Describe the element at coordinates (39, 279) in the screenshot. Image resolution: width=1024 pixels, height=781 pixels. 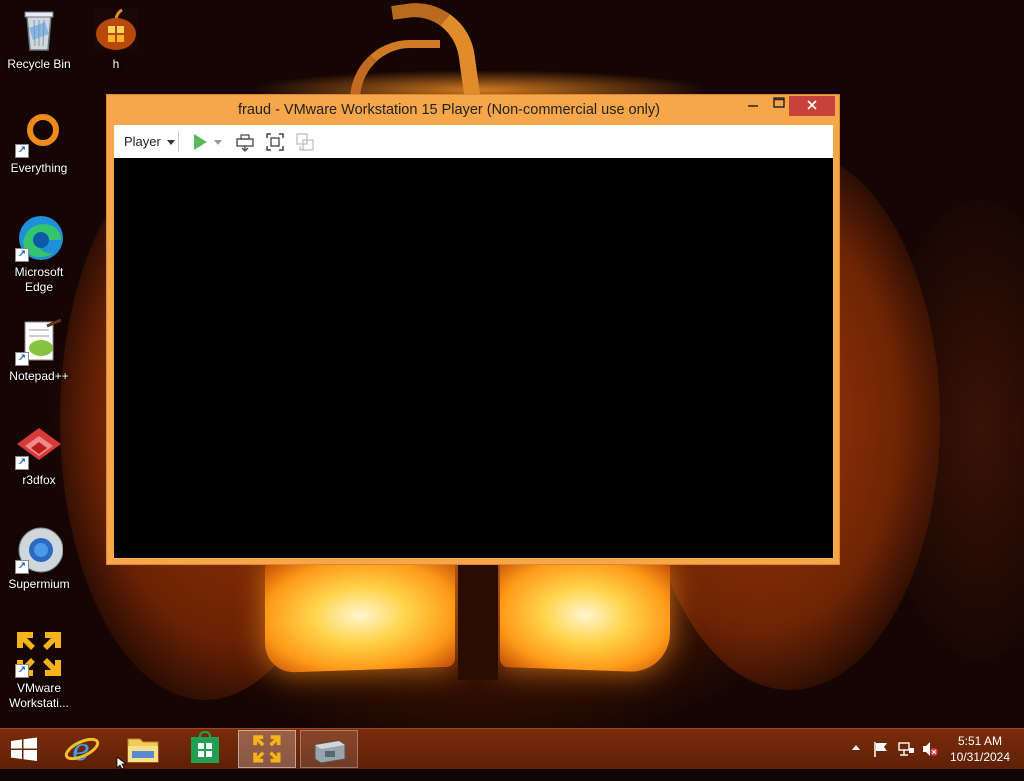
I see `desktop-icon-label: Microsoft Edge` at that location.